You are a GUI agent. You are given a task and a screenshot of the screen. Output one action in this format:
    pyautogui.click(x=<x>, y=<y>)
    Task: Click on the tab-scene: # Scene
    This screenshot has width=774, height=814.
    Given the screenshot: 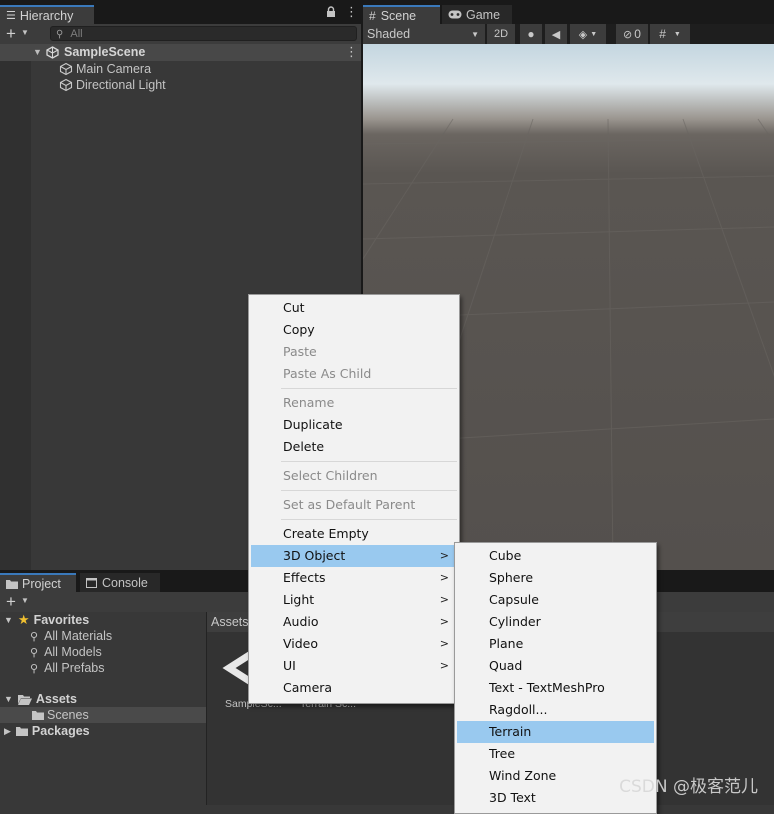 What is the action you would take?
    pyautogui.click(x=401, y=14)
    